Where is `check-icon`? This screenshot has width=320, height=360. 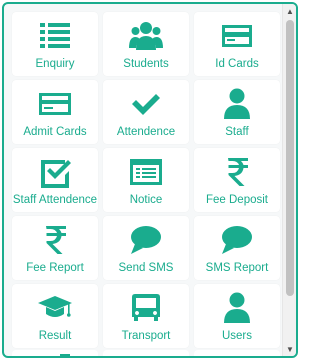 check-icon is located at coordinates (146, 104).